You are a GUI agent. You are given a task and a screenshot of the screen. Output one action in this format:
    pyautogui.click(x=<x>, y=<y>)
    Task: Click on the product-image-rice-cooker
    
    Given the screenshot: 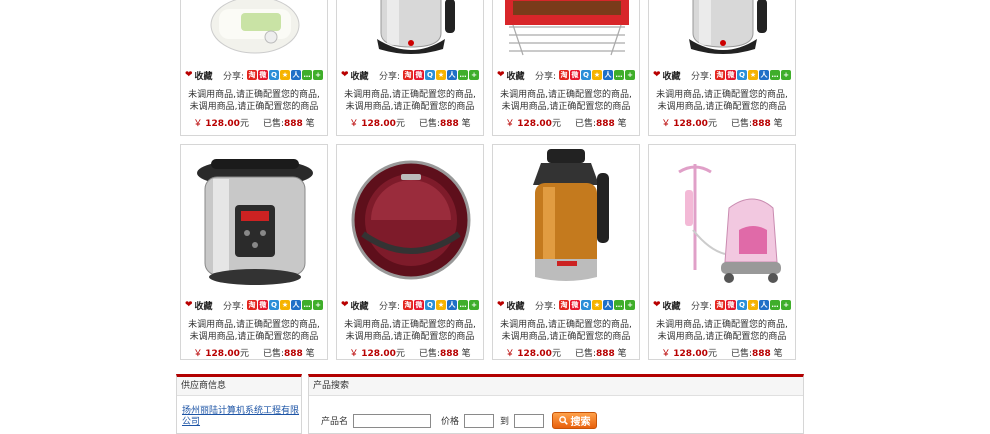 What is the action you would take?
    pyautogui.click(x=255, y=28)
    